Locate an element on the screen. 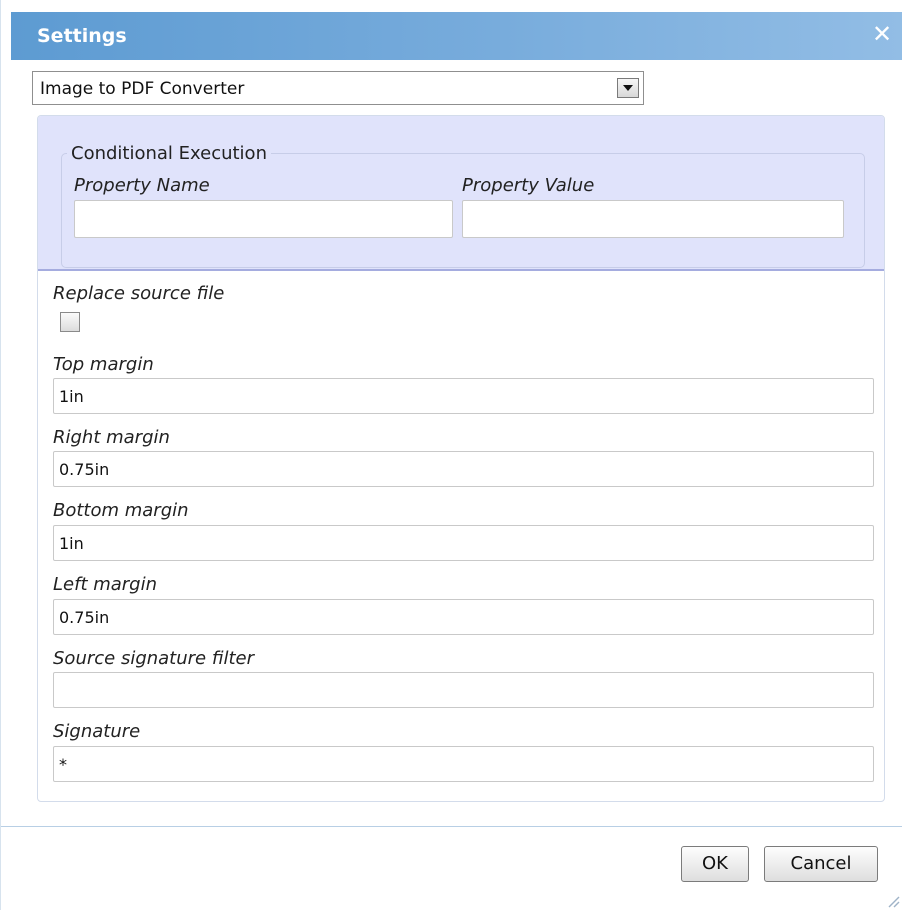 This screenshot has height=910, width=902. close-icon: ✕ is located at coordinates (882, 34).